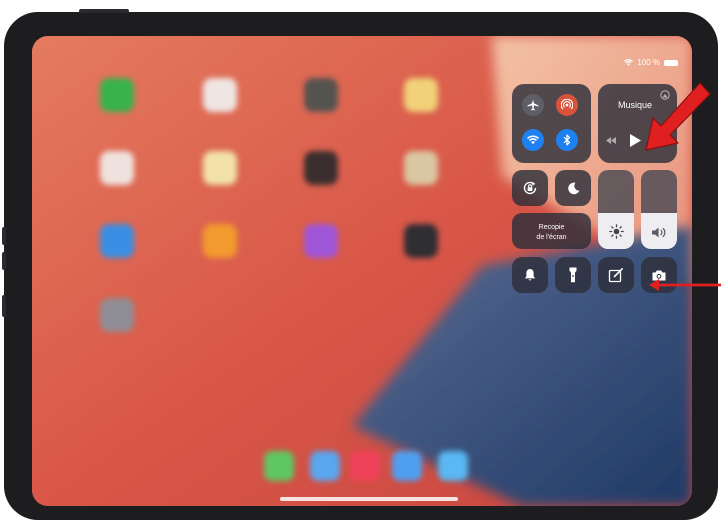  I want to click on connectivity-module, so click(551, 123).